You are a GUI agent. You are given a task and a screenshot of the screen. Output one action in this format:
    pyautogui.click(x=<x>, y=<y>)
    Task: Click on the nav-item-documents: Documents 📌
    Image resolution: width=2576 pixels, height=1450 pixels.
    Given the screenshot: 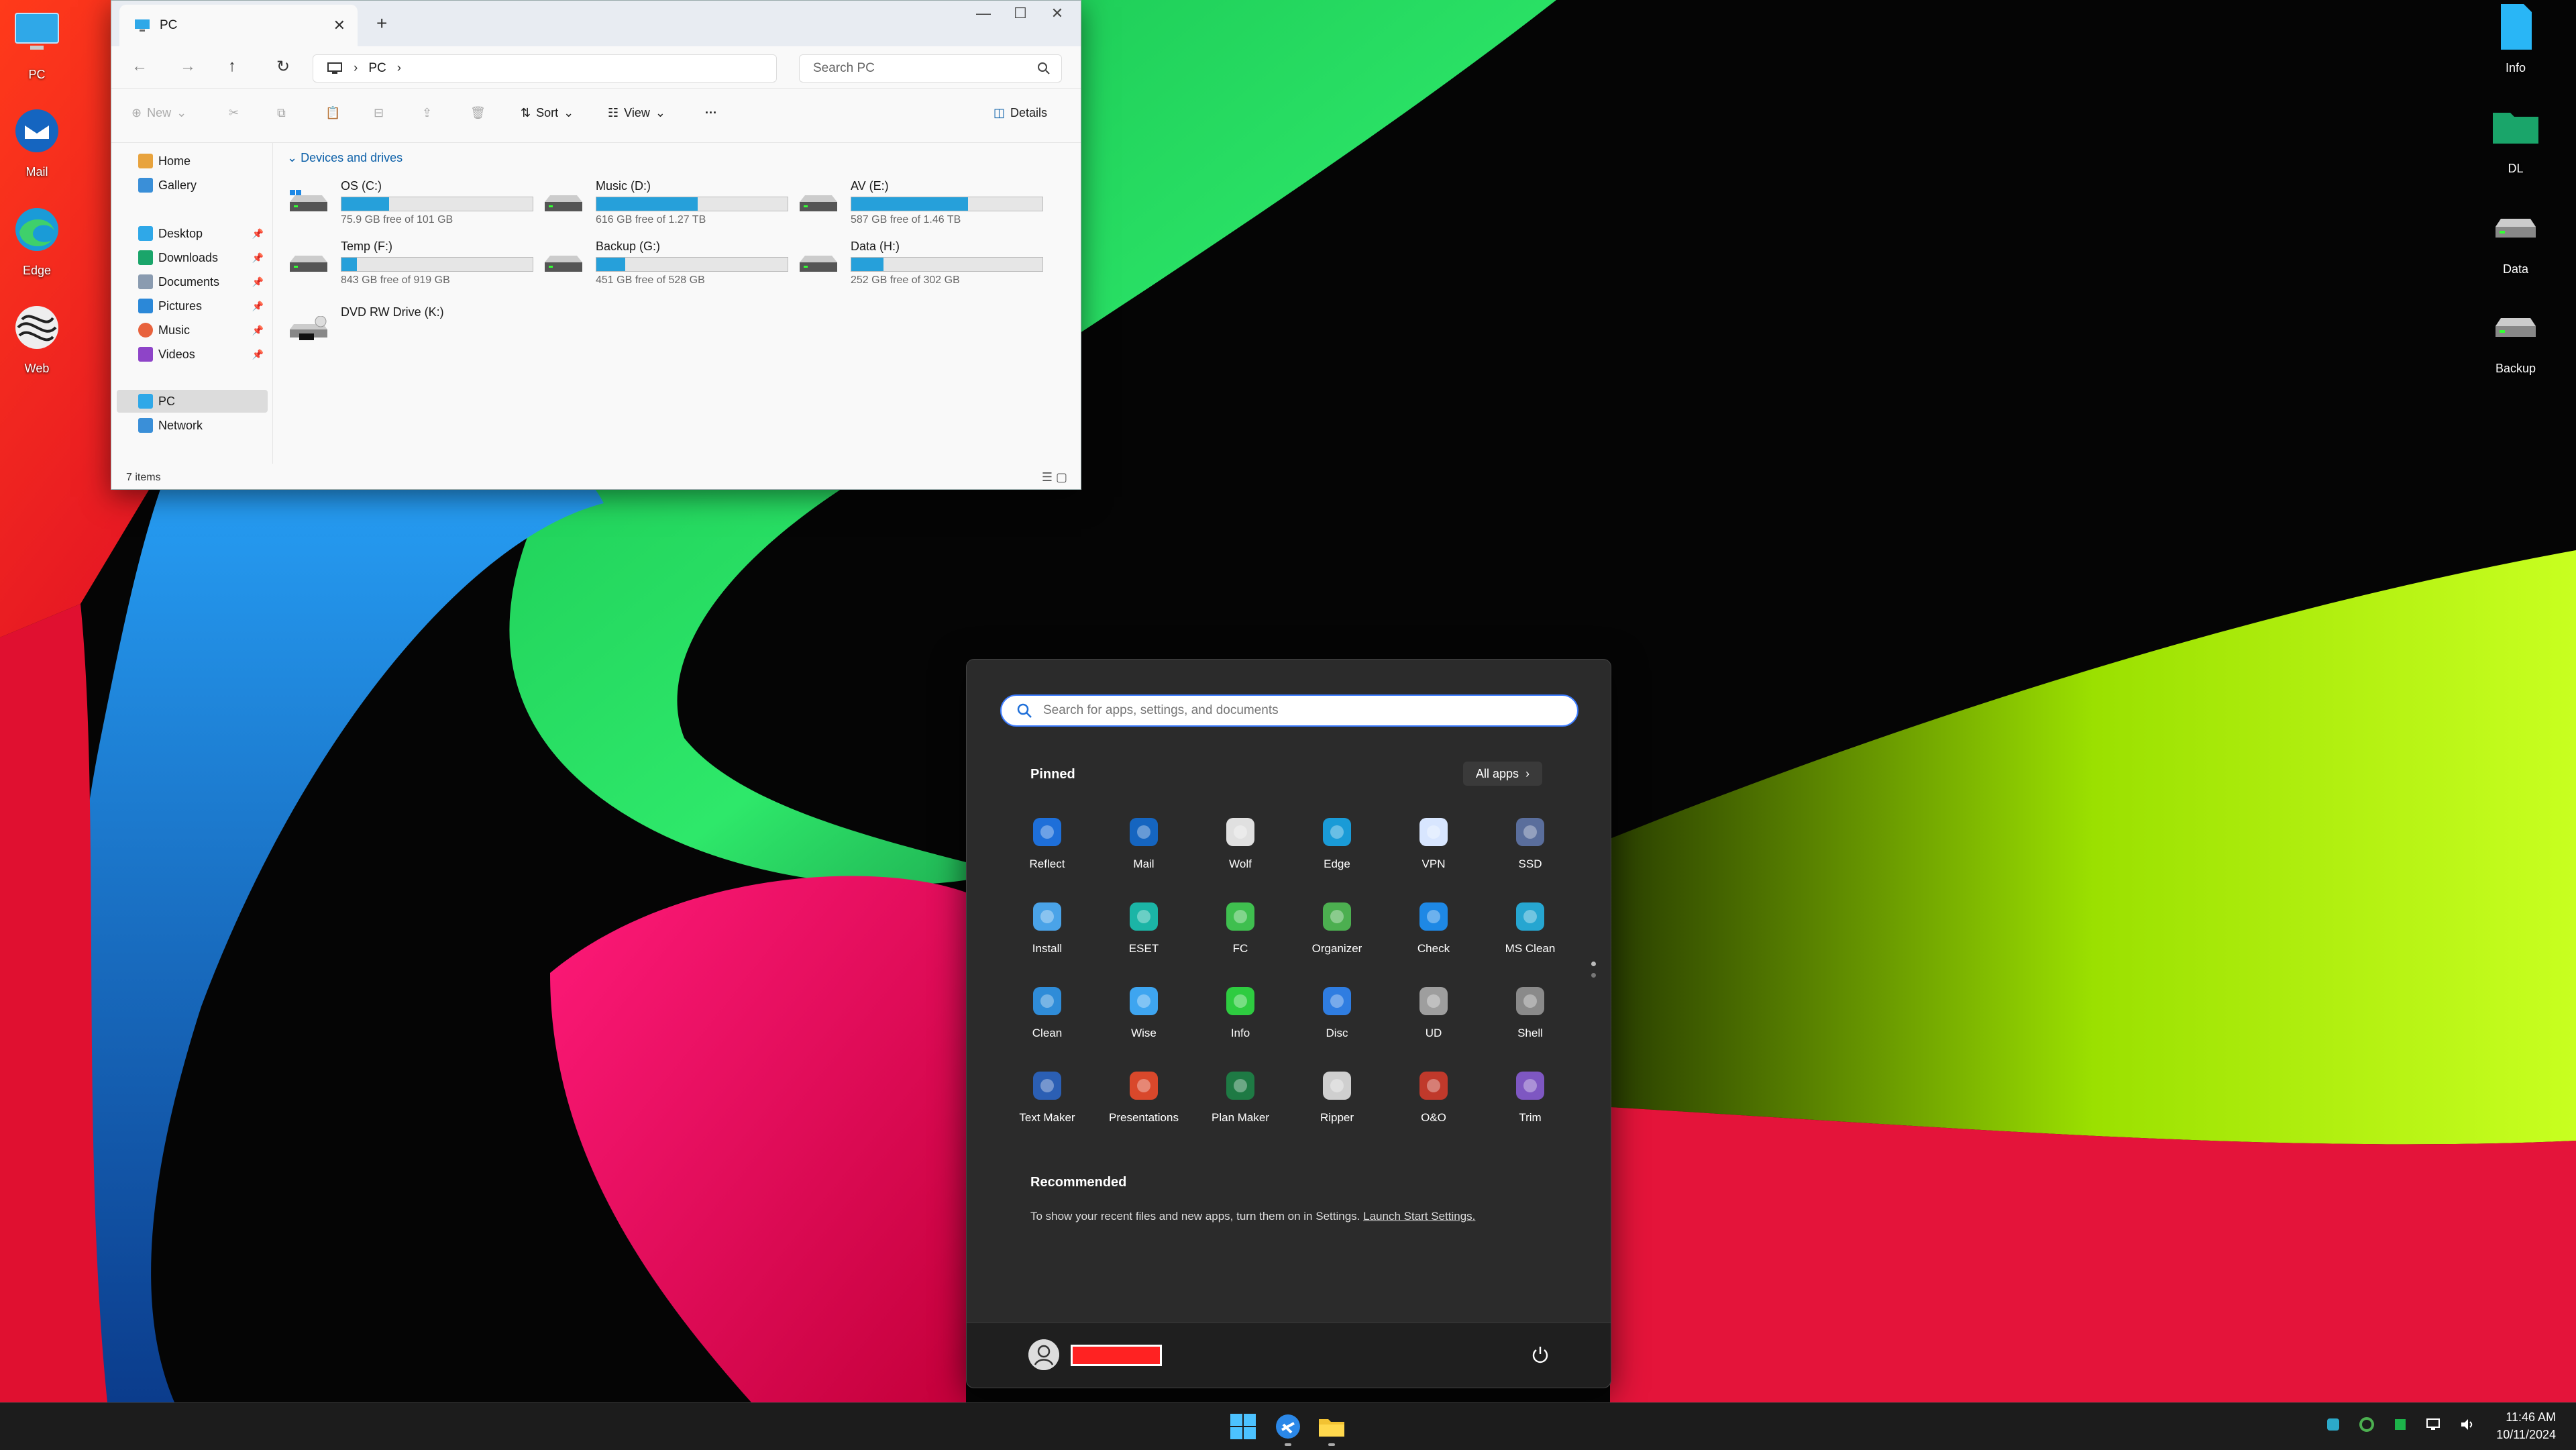 What is the action you would take?
    pyautogui.click(x=195, y=281)
    